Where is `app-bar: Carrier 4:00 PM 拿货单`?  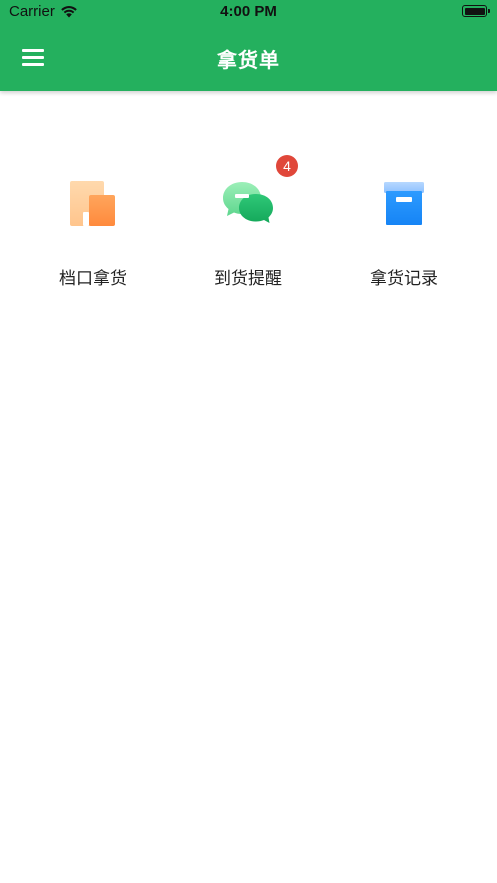
app-bar: Carrier 4:00 PM 拿货单 is located at coordinates (248, 45).